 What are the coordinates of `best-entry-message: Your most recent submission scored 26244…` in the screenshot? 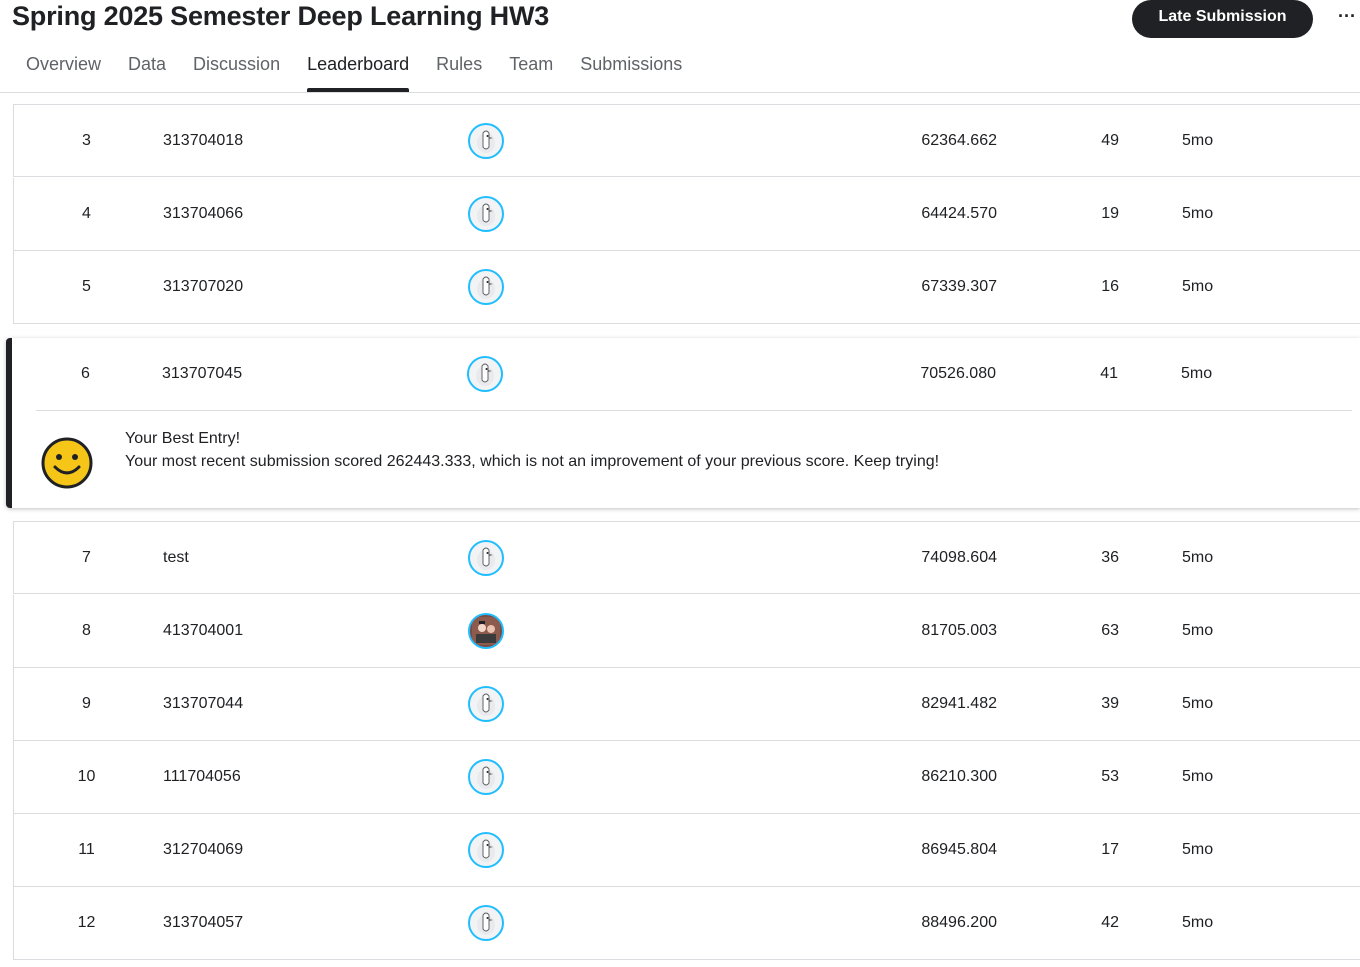 It's located at (532, 461).